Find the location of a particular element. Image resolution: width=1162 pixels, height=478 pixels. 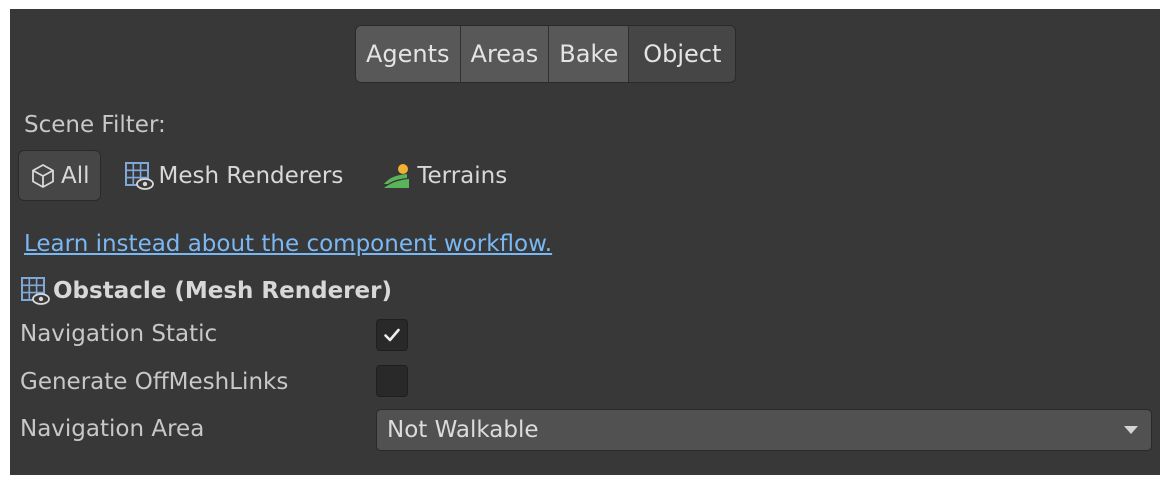

tab-bar: Agents Areas Bake Object is located at coordinates (546, 54).